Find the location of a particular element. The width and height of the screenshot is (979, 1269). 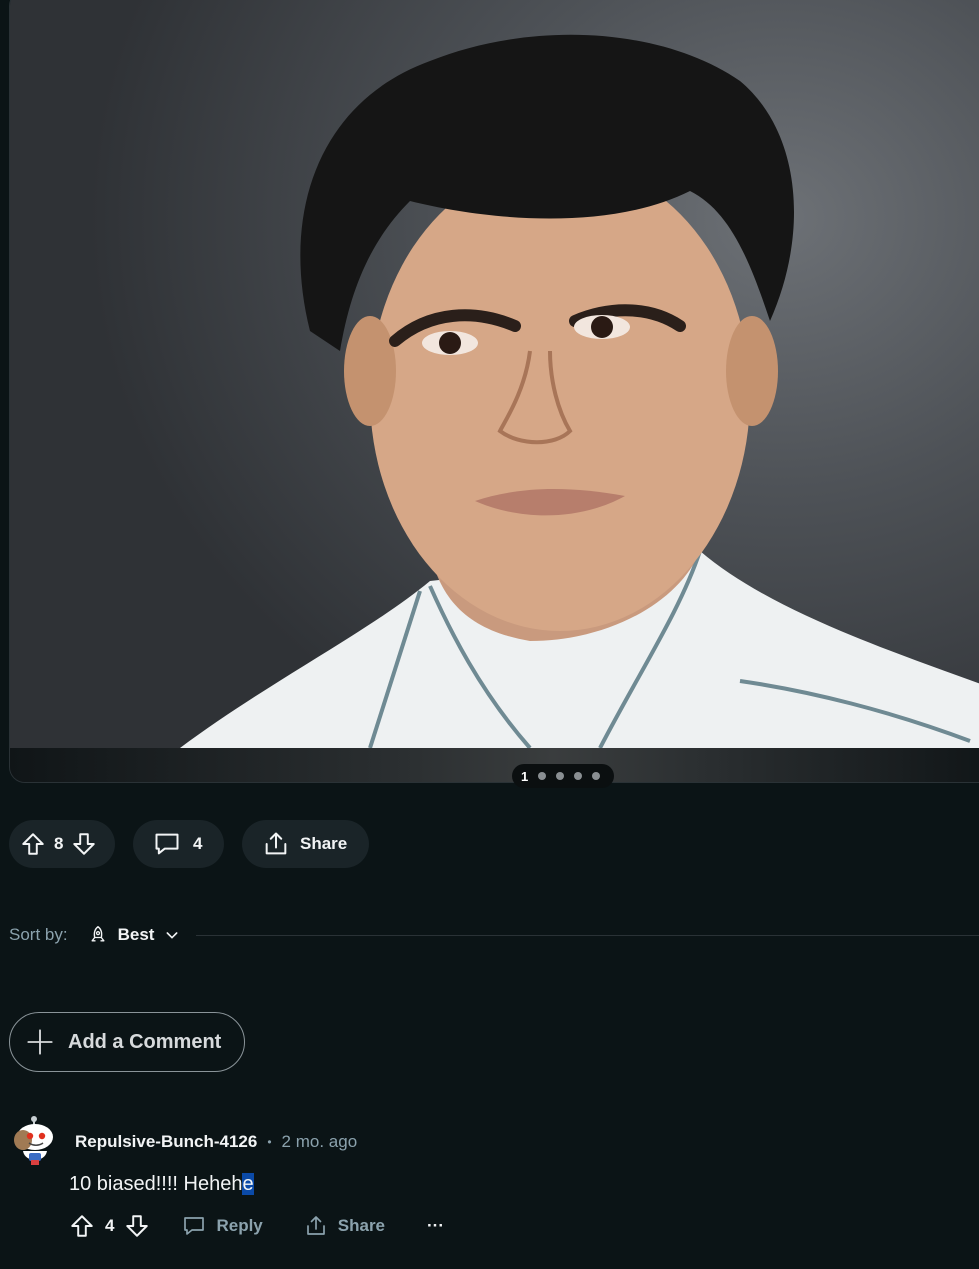

comment-score: 4 is located at coordinates (110, 1225).